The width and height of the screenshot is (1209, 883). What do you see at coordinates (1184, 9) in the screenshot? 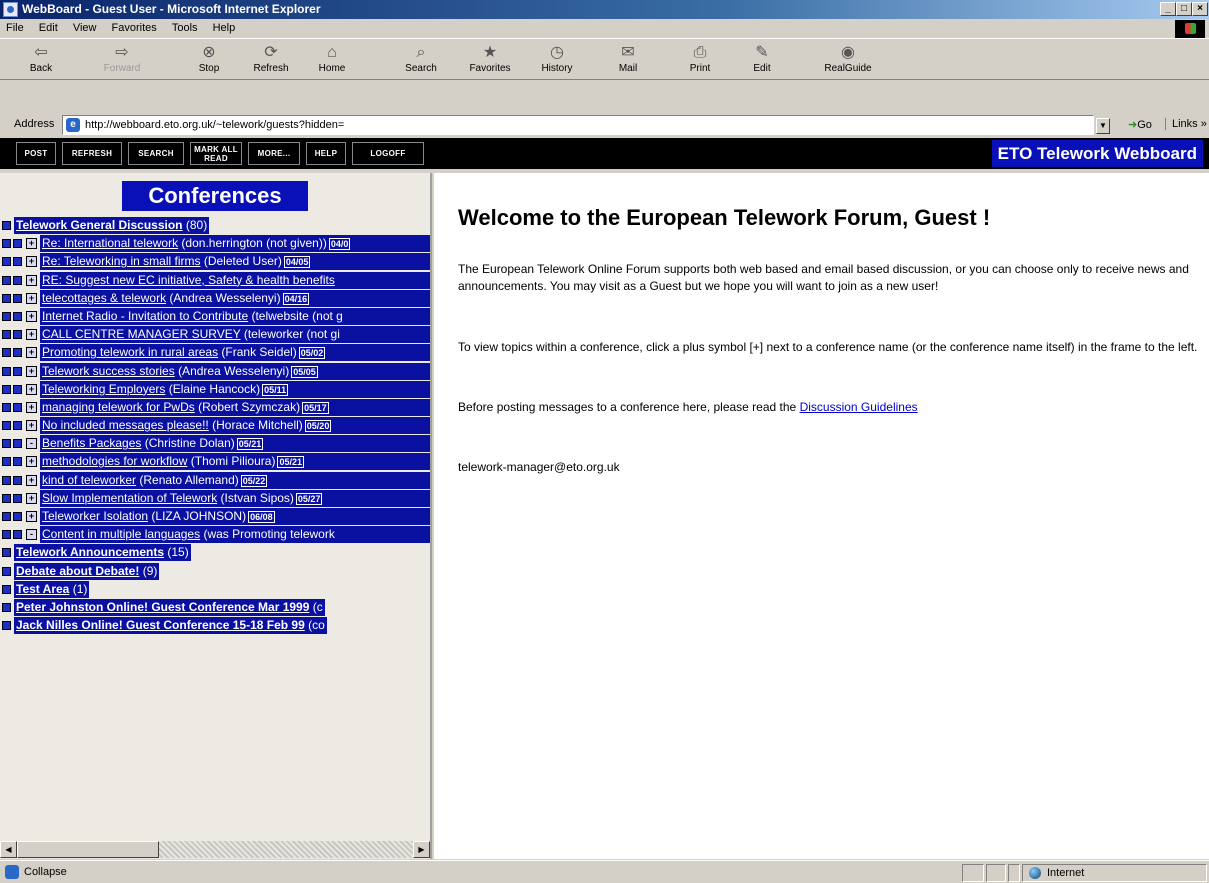
I see `maximize-button: □` at bounding box center [1184, 9].